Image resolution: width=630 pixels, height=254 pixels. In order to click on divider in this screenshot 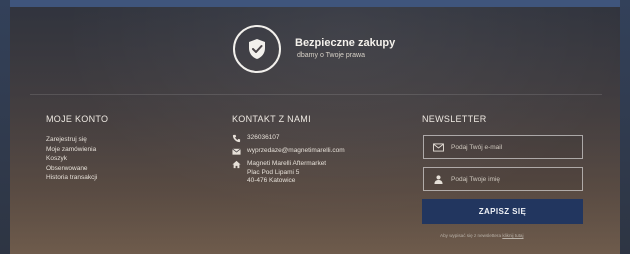, I will do `click(316, 94)`.